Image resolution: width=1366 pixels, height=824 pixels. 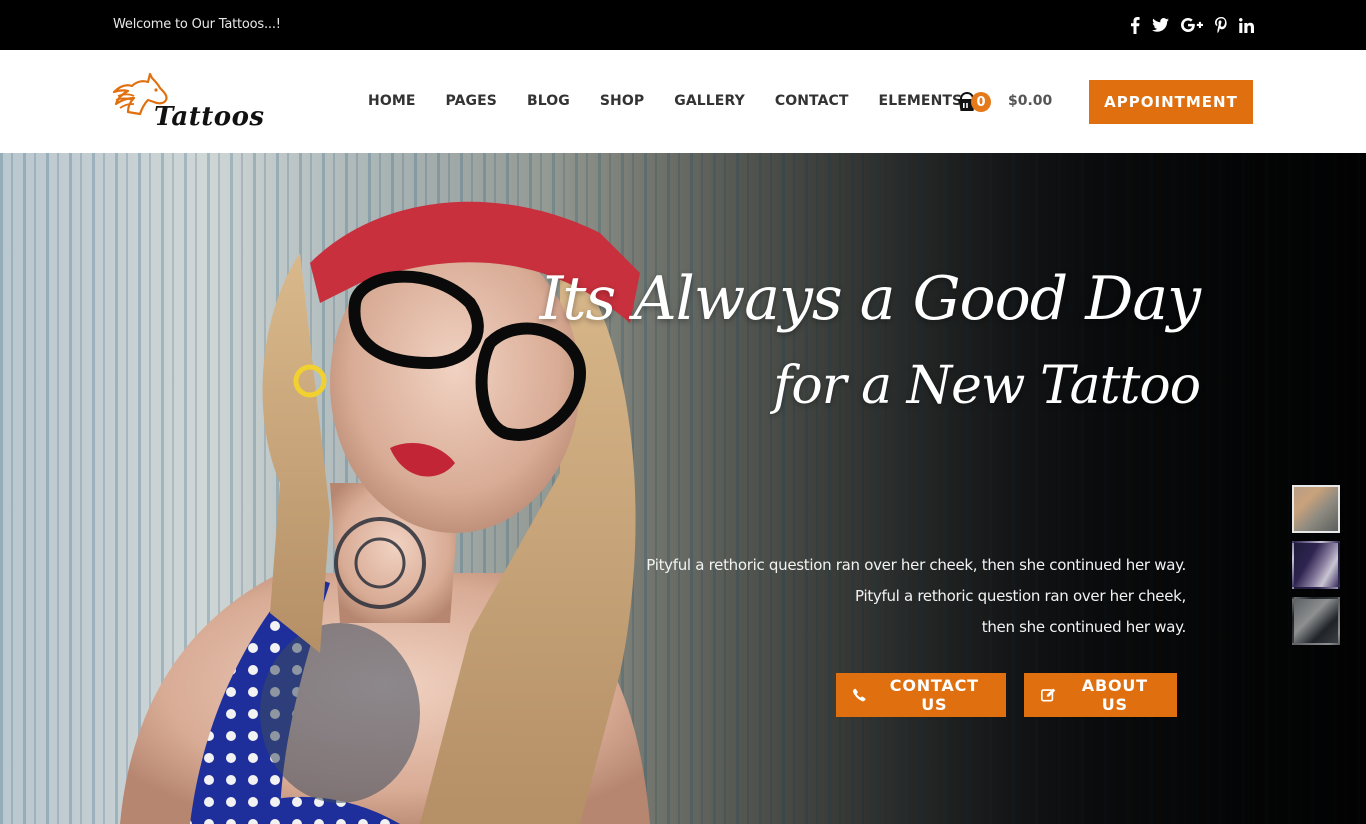 I want to click on nav-blog: BLOG, so click(x=548, y=101).